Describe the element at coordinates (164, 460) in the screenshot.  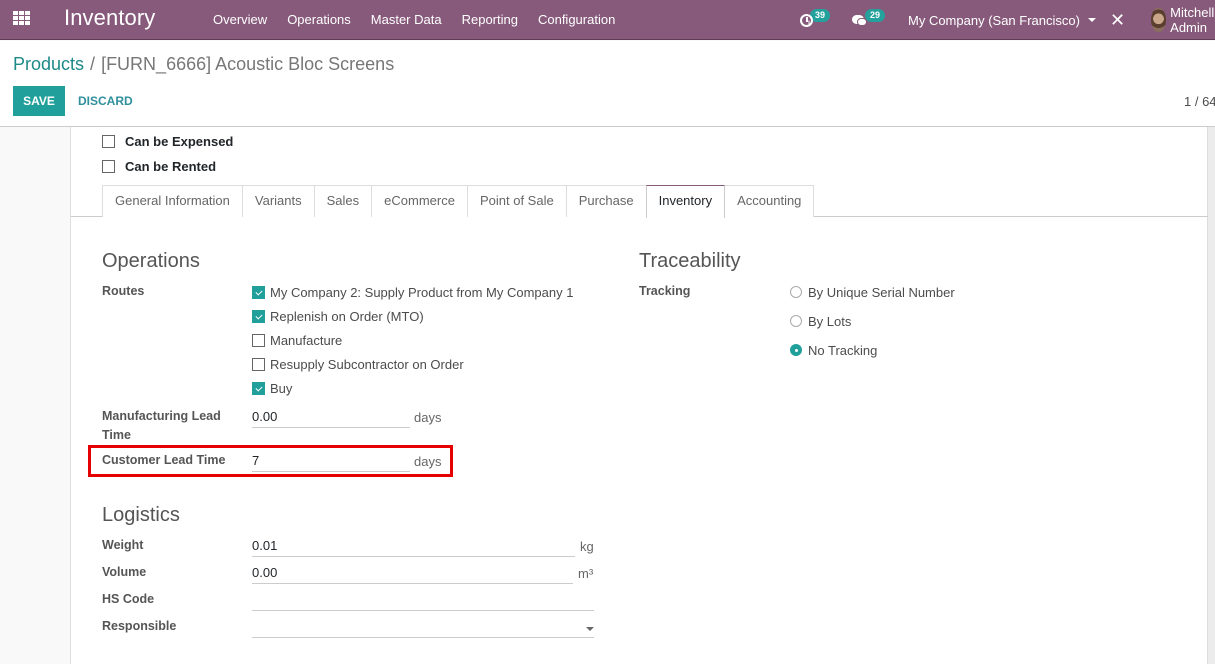
I see `customer-lead-time-label: Customer Lead Time` at that location.